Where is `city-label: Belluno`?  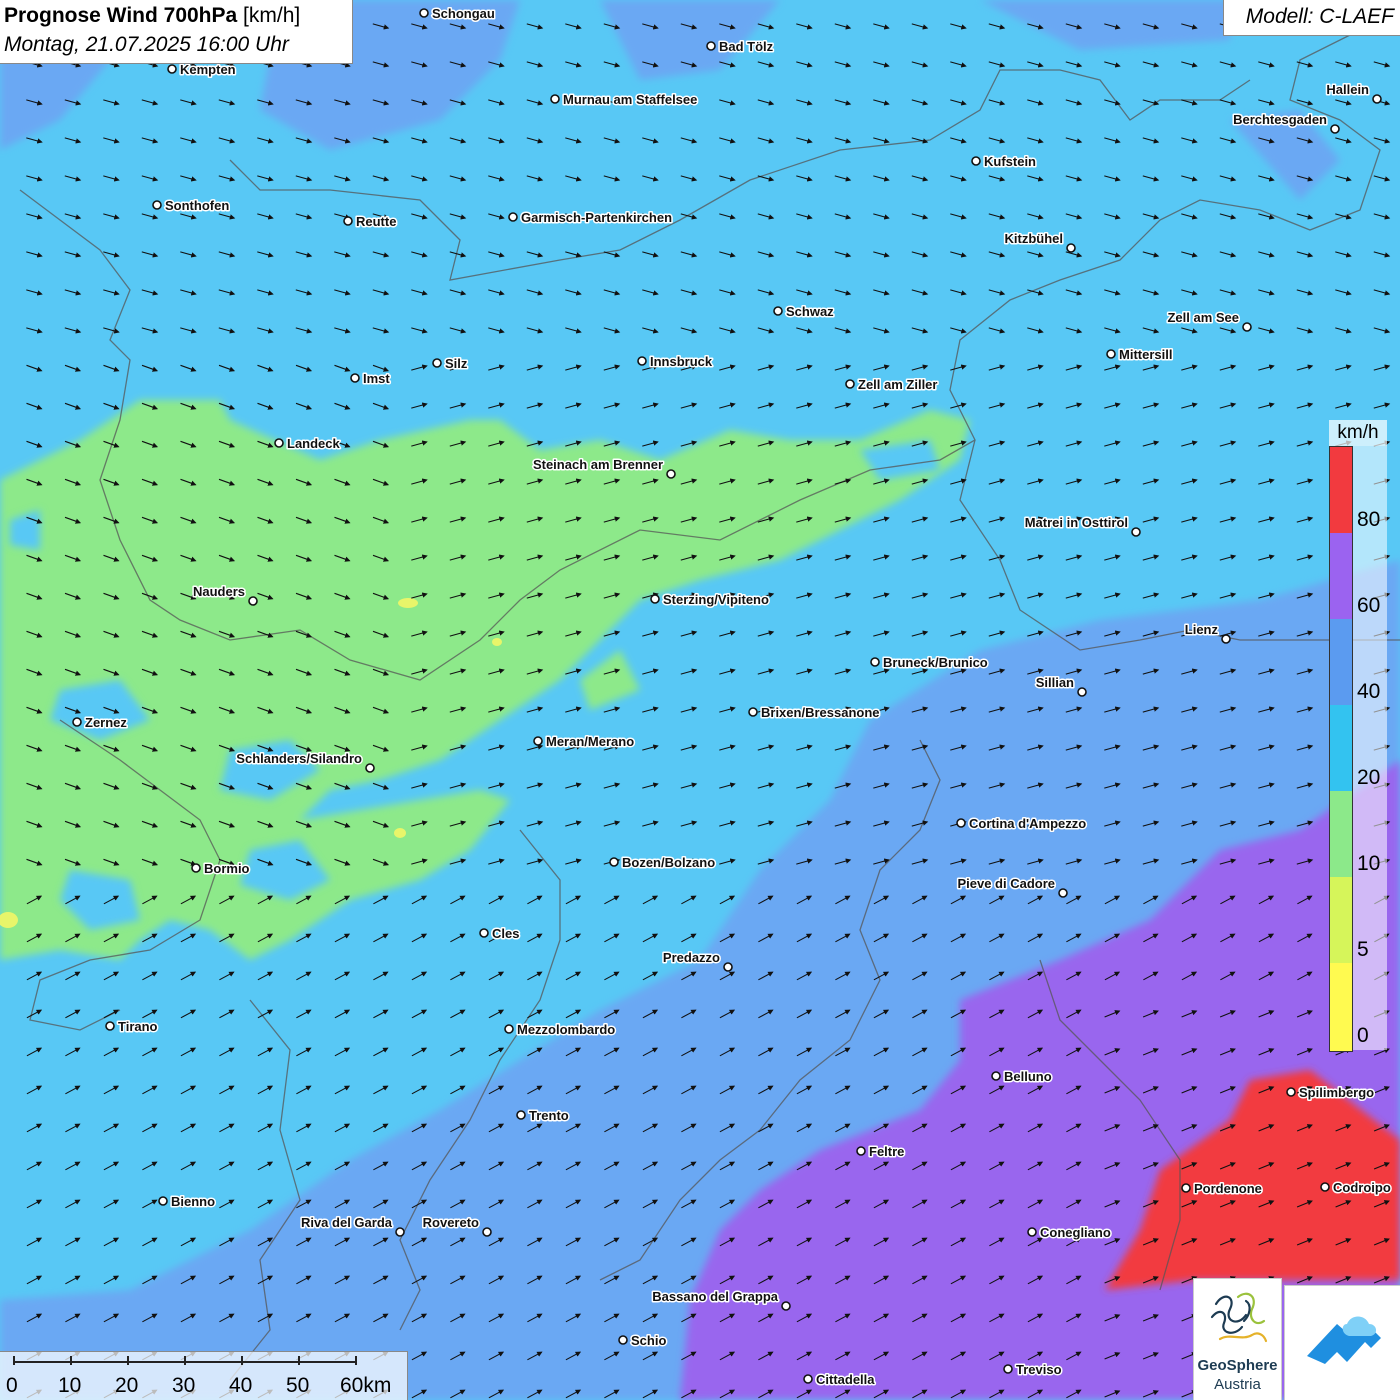 city-label: Belluno is located at coordinates (1028, 1076).